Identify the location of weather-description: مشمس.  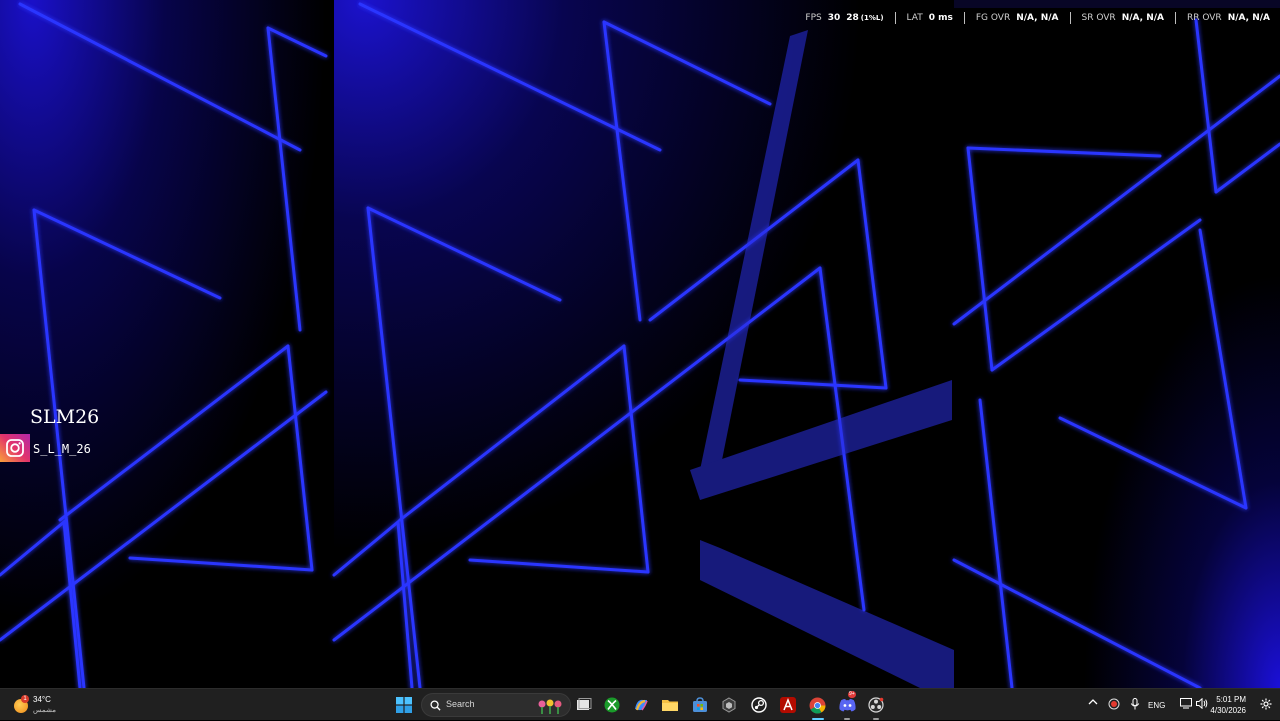
(44, 710).